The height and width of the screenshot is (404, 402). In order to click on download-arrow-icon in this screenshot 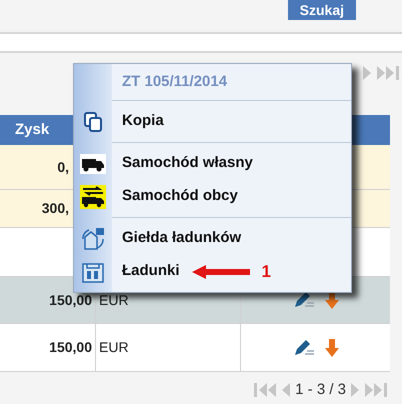, I will do `click(332, 300)`.